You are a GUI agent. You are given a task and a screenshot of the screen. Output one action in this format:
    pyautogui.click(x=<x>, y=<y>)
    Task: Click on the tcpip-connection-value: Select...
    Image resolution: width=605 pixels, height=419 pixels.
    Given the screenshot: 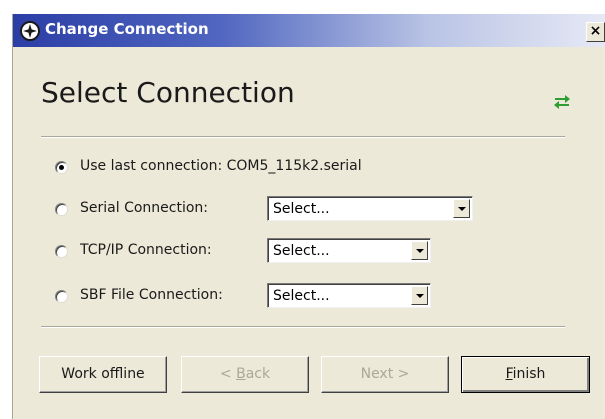 What is the action you would take?
    pyautogui.click(x=301, y=251)
    